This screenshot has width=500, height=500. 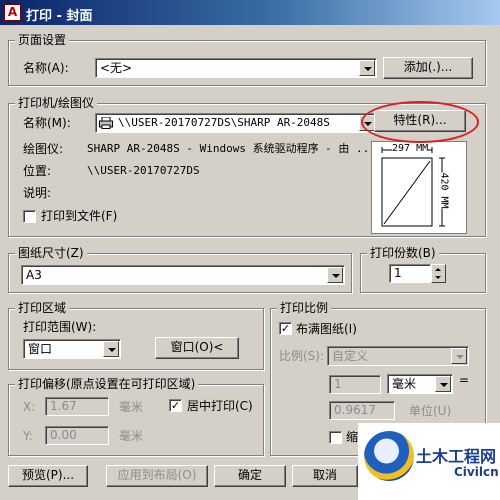 I want to click on unit-combo: 毫米, so click(x=420, y=384).